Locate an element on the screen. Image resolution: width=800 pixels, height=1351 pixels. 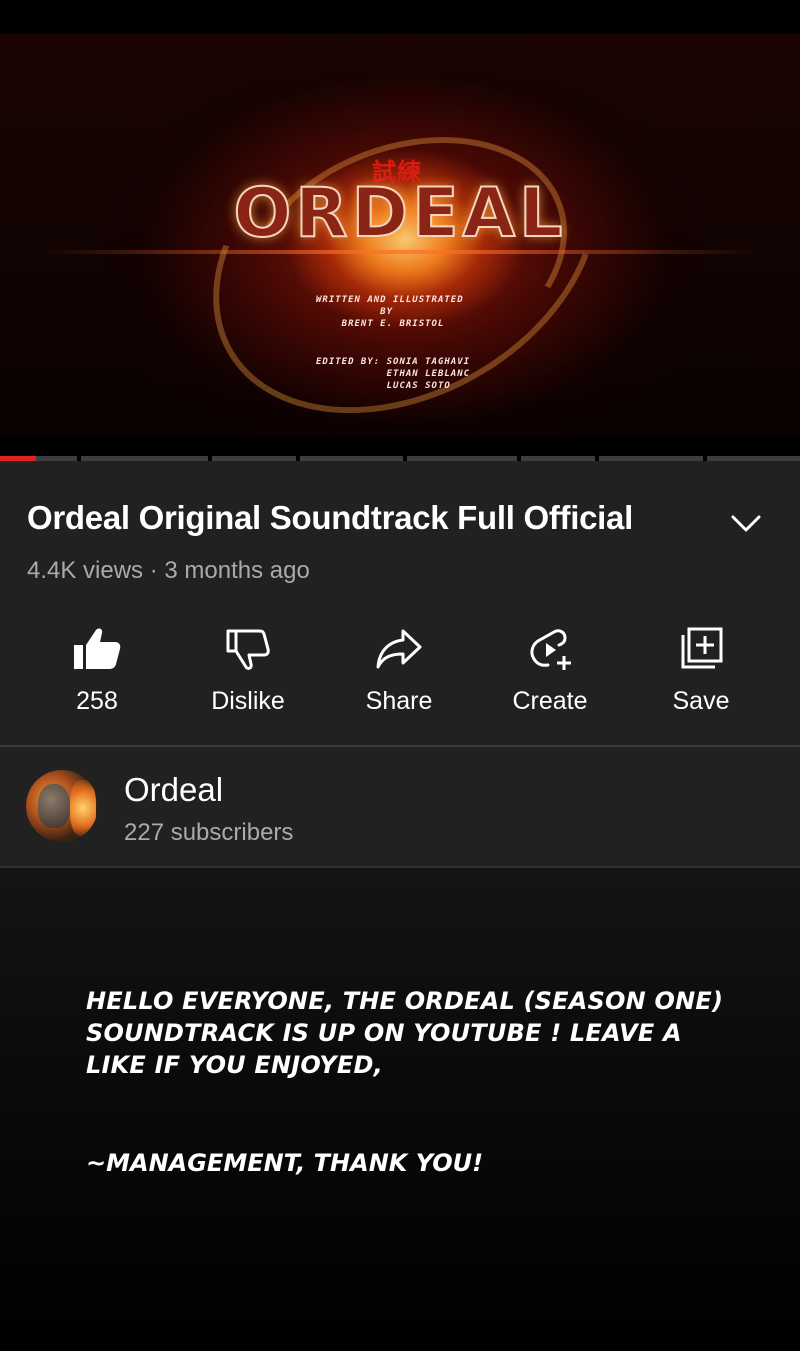
save-playlist-icon is located at coordinates (702, 648).